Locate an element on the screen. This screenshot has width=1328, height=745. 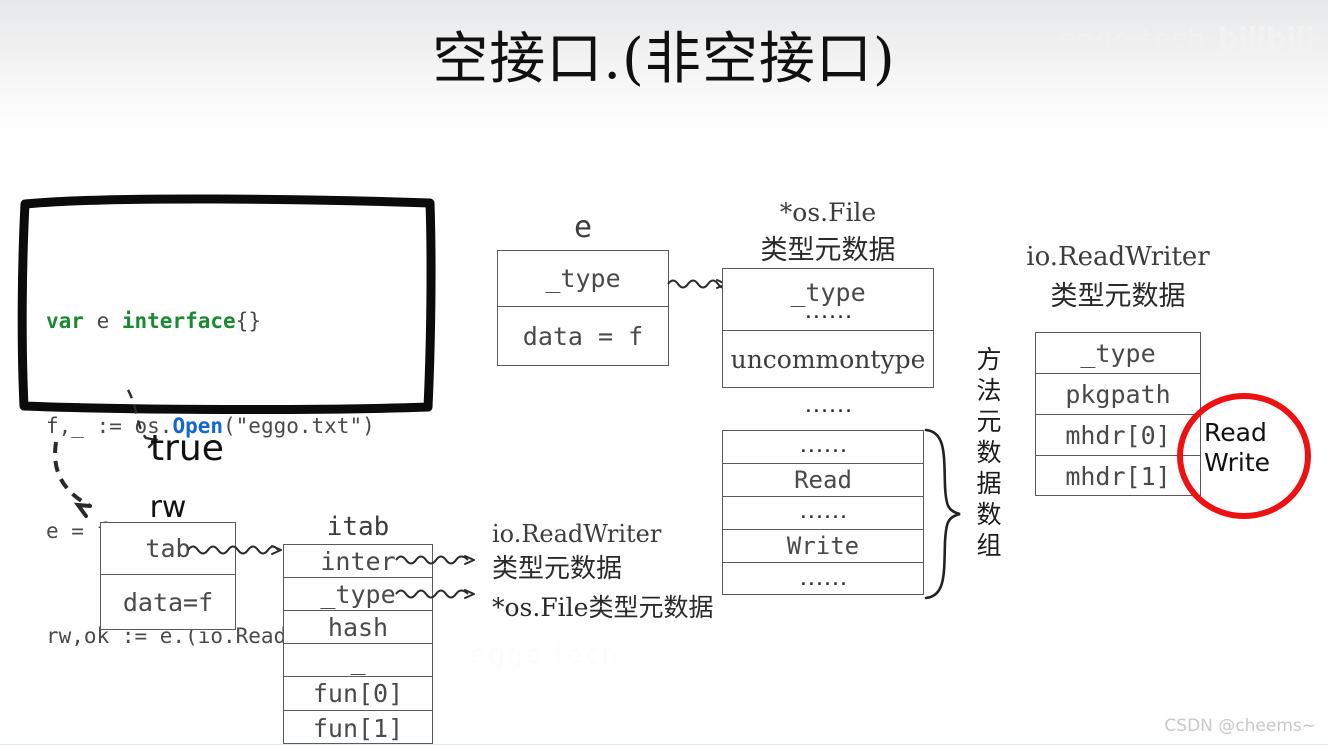
itab-row-blank: _ is located at coordinates (358, 660).